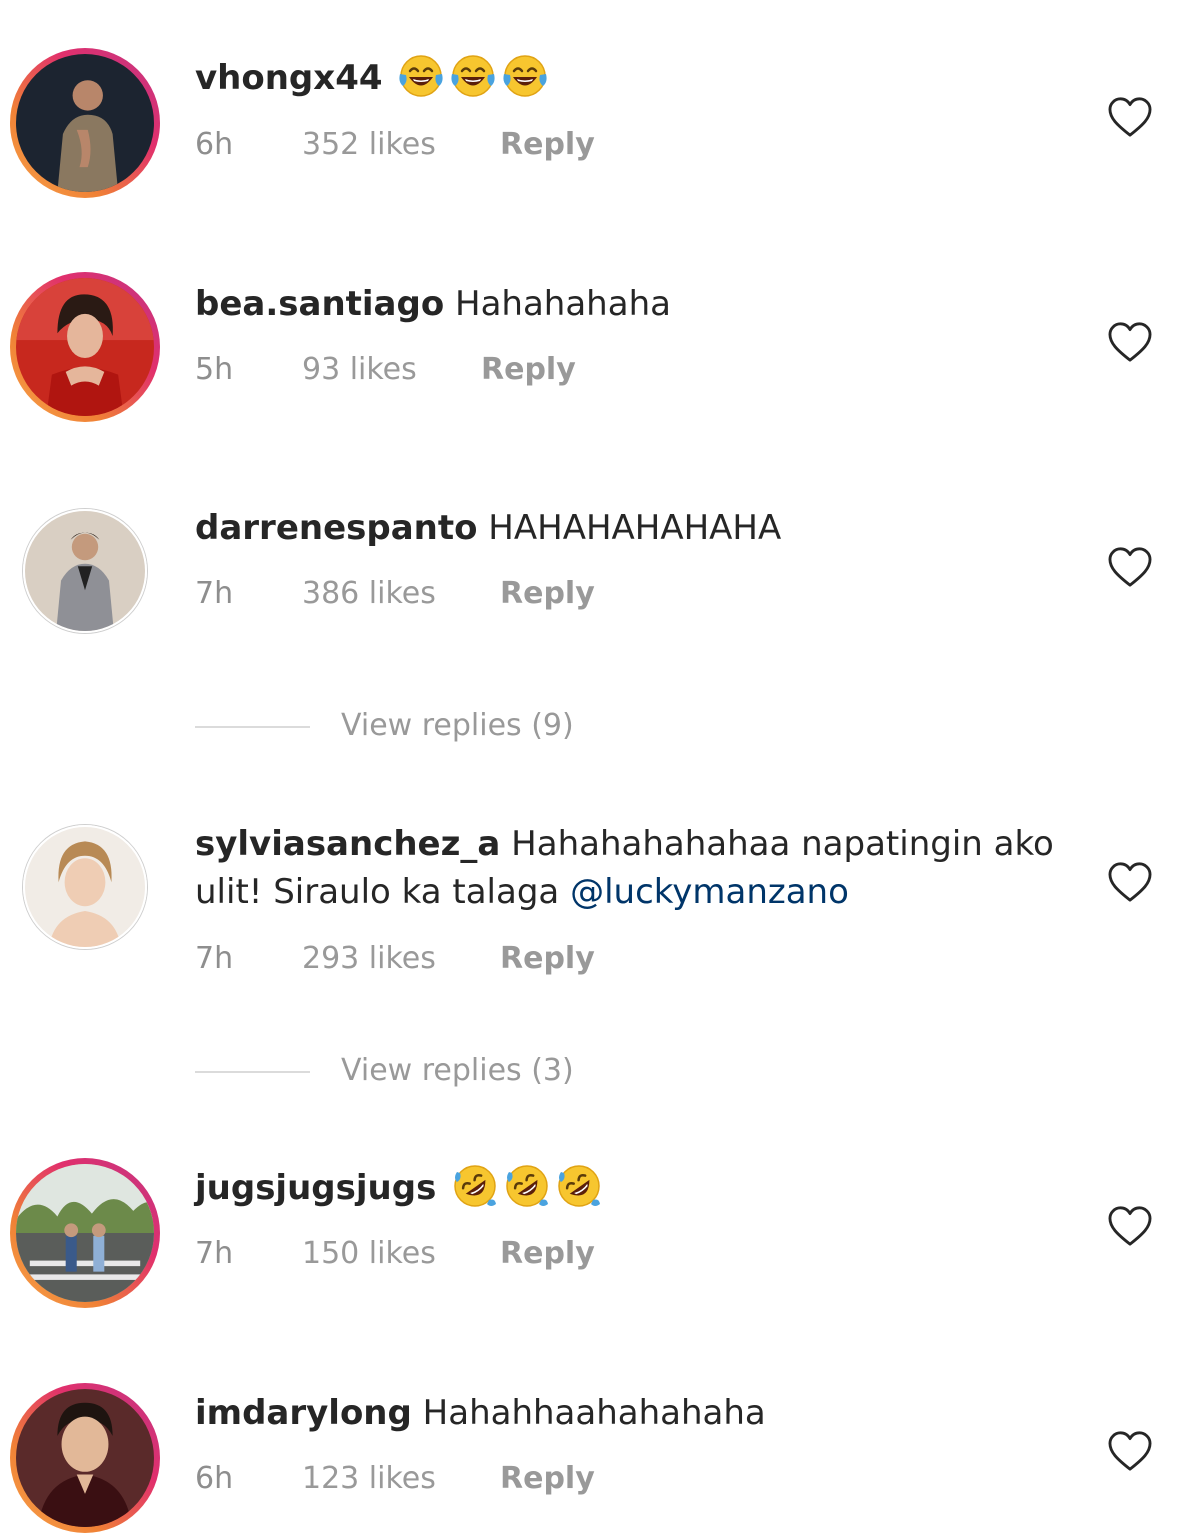  I want to click on username: darrenespanto, so click(336, 528).